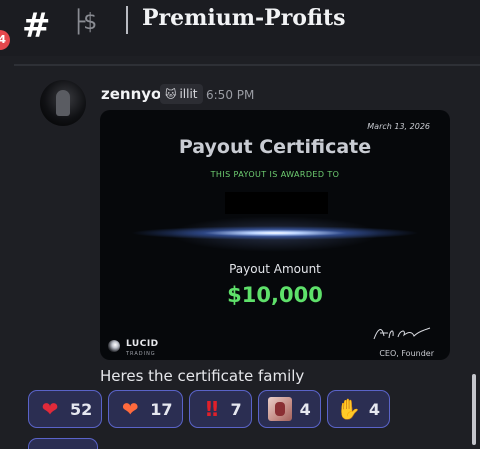 The height and width of the screenshot is (449, 480). Describe the element at coordinates (161, 409) in the screenshot. I see `reaction-count: 17` at that location.